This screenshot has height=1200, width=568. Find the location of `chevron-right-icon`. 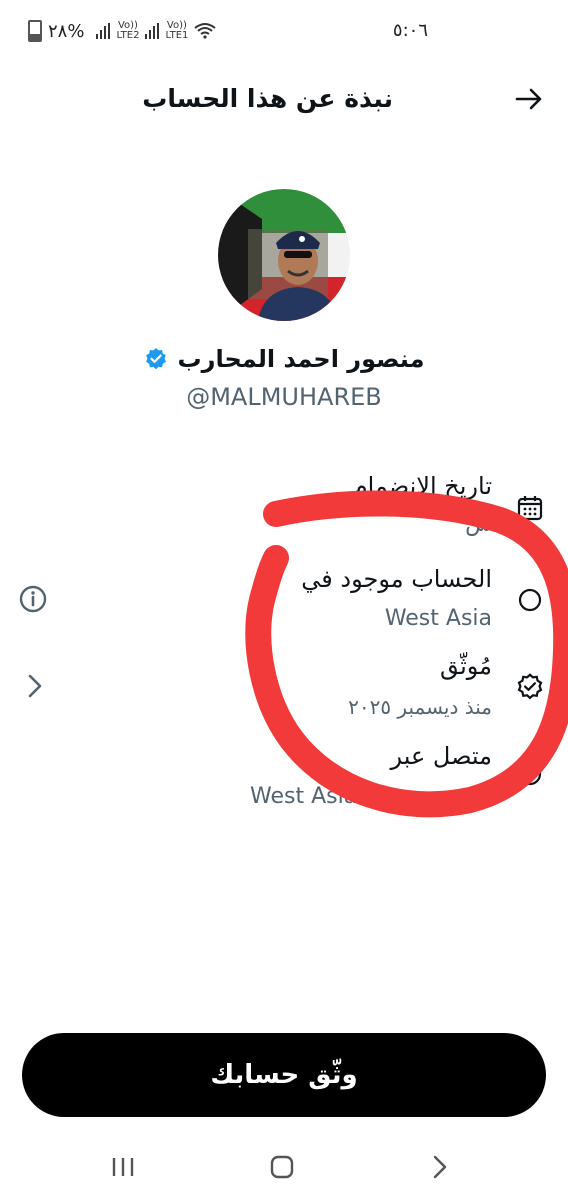

chevron-right-icon is located at coordinates (440, 1167).